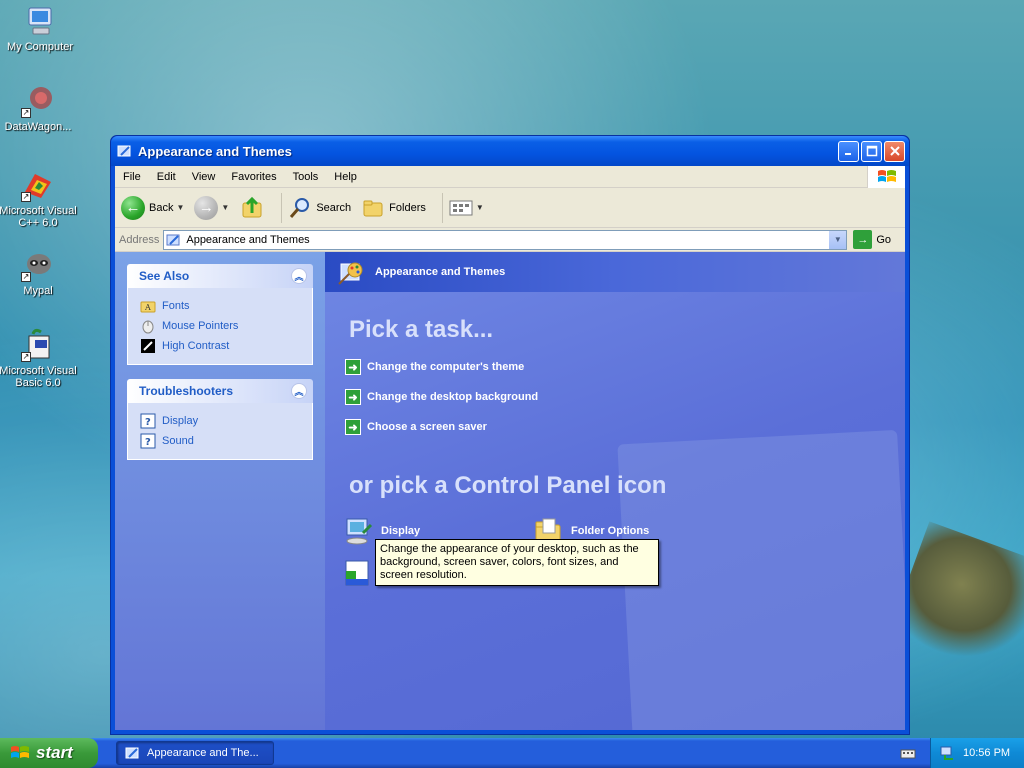 This screenshot has width=1024, height=768. I want to click on desktop-icon-my-computer: My Computer, so click(40, 28).